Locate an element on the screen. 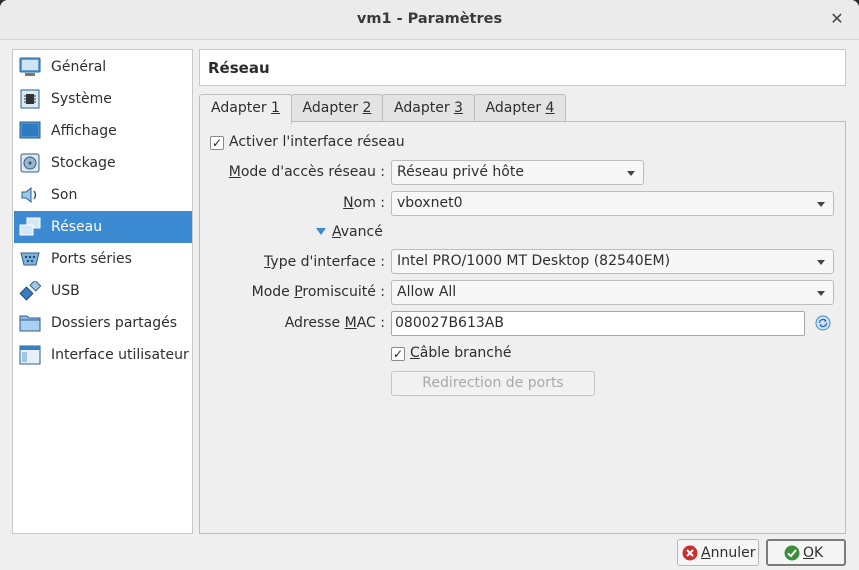  sidebar-item-general: Général is located at coordinates (103, 67).